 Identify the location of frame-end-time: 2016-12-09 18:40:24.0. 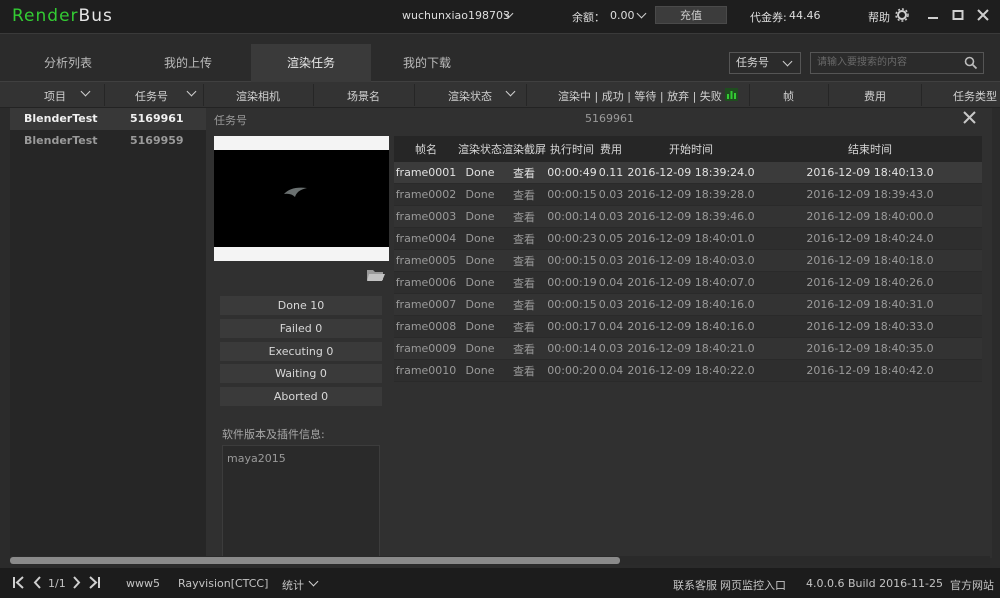
(870, 238).